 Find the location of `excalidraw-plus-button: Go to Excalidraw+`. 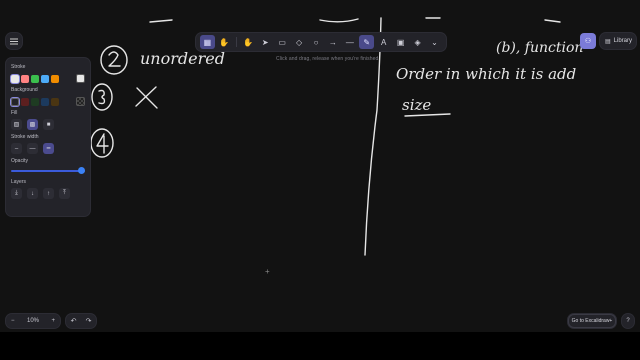

excalidraw-plus-button: Go to Excalidraw+ is located at coordinates (592, 321).